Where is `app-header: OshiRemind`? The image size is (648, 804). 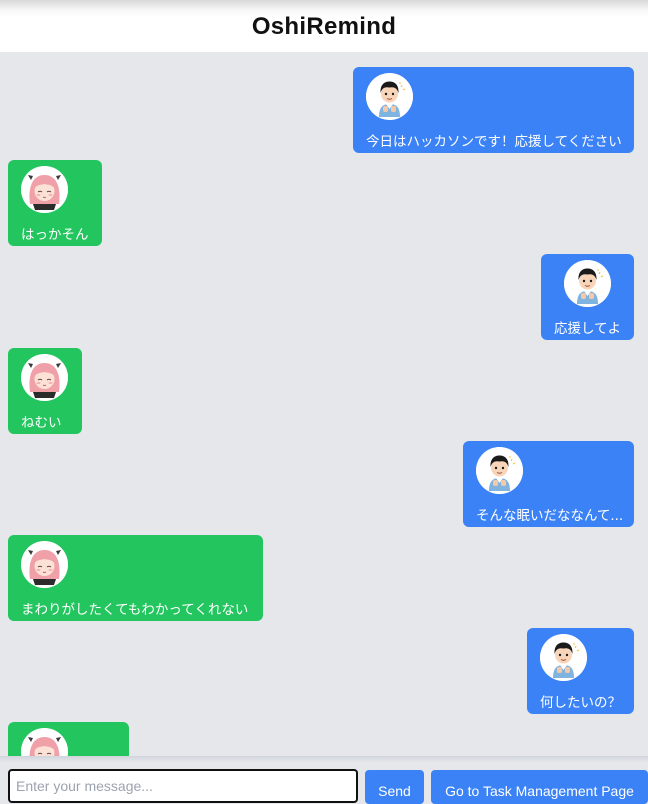 app-header: OshiRemind is located at coordinates (324, 26).